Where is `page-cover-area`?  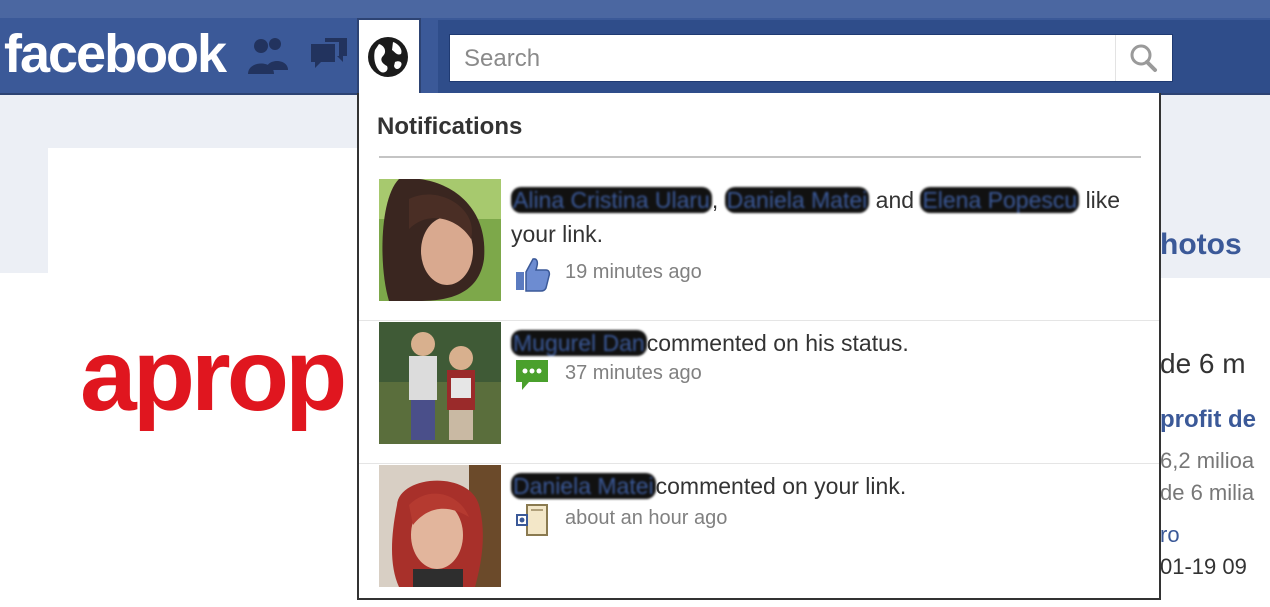
page-cover-area is located at coordinates (203, 210).